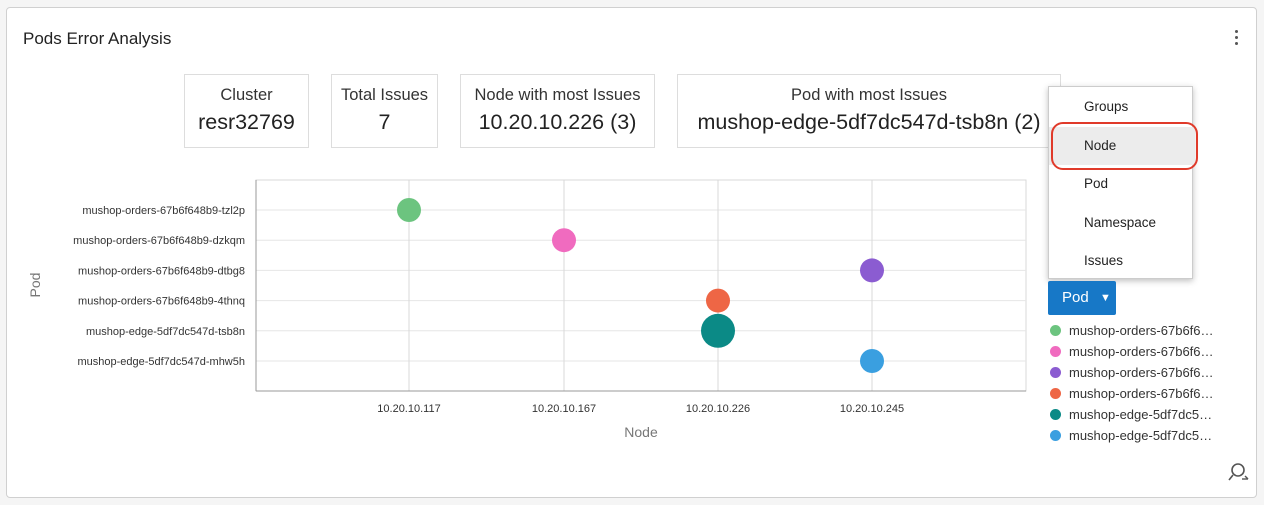  What do you see at coordinates (408, 409) in the screenshot?
I see `x-tick-label: 10.20.10.117` at bounding box center [408, 409].